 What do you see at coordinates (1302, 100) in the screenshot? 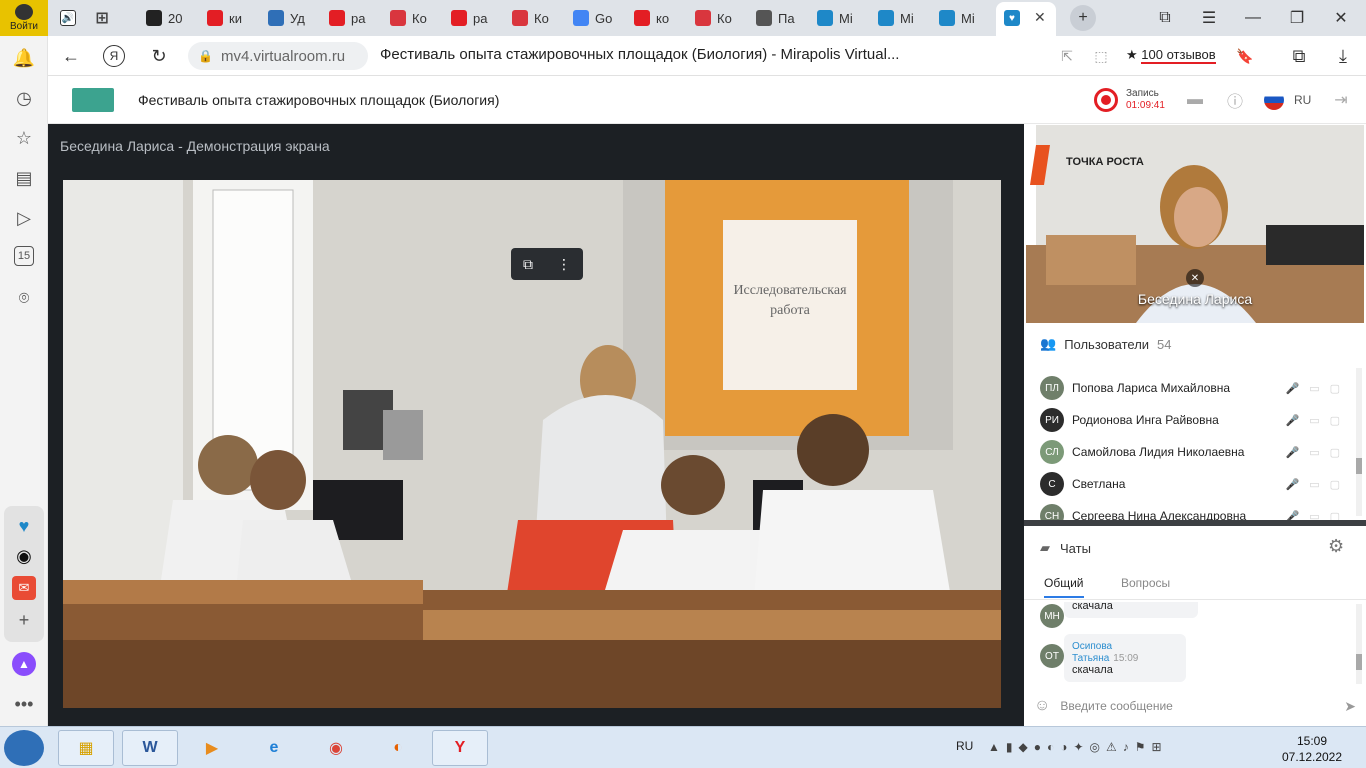
I see `language-label: RU` at bounding box center [1302, 100].